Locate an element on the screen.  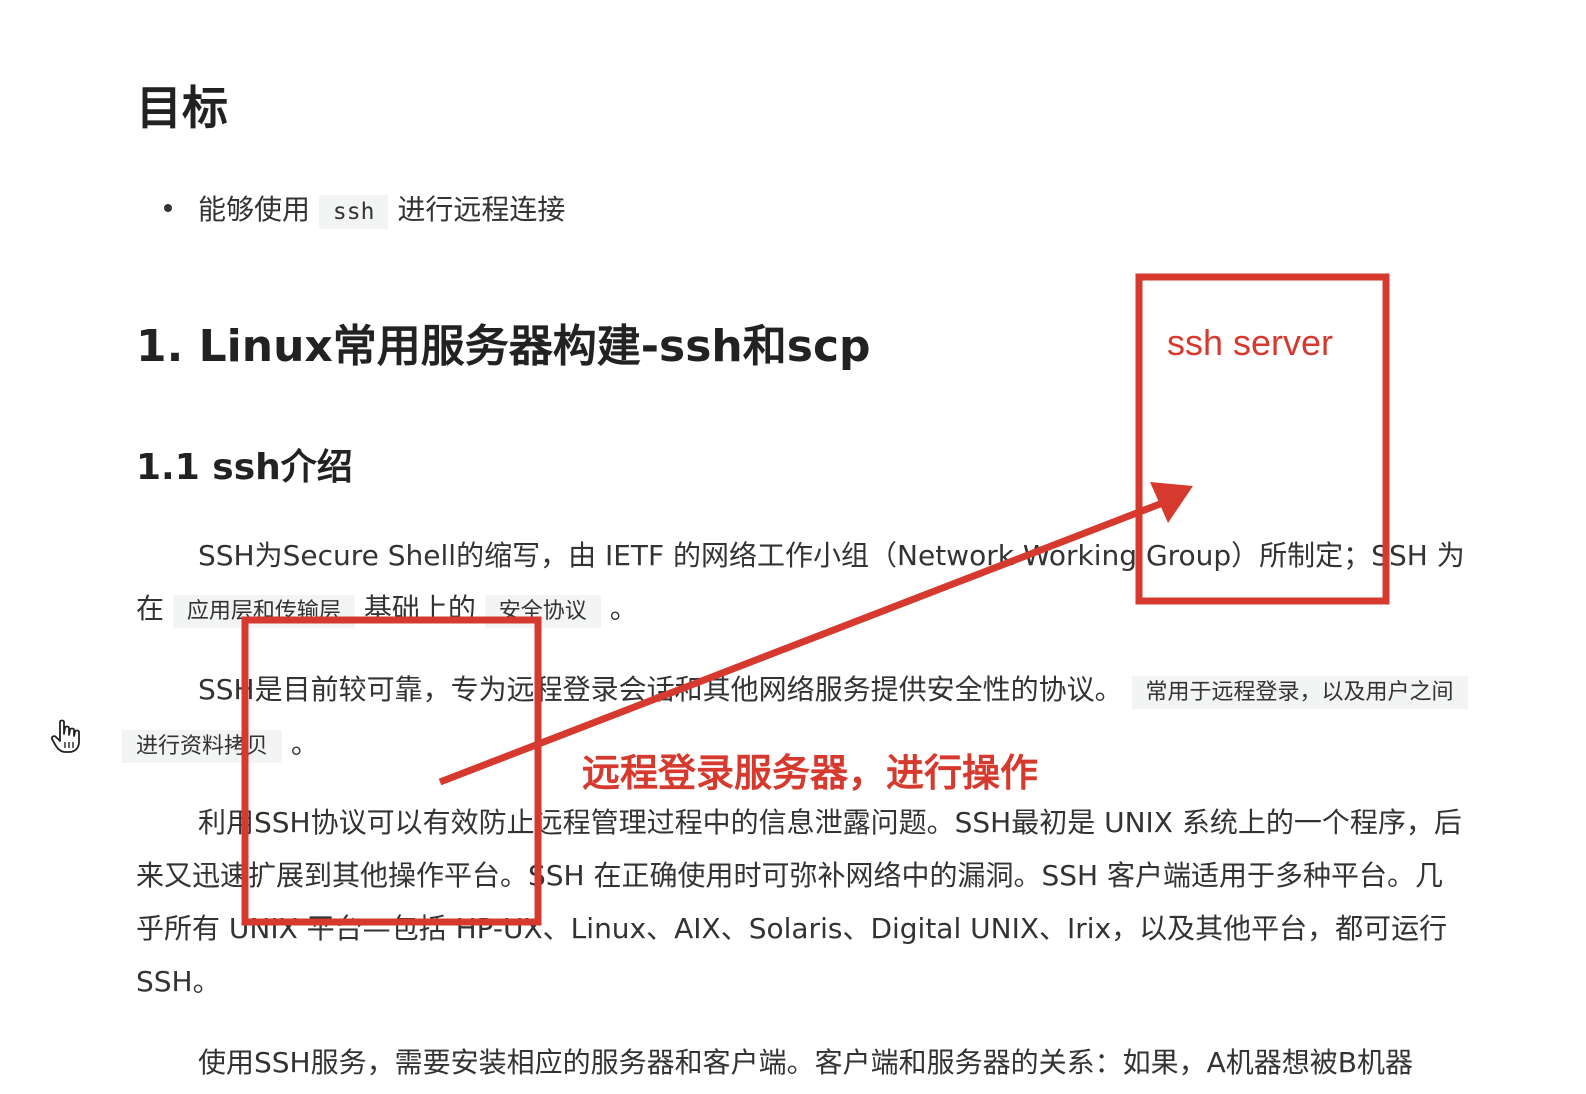
goal-list: 能够使用 ssh 进行远程连接 is located at coordinates (365, 208).